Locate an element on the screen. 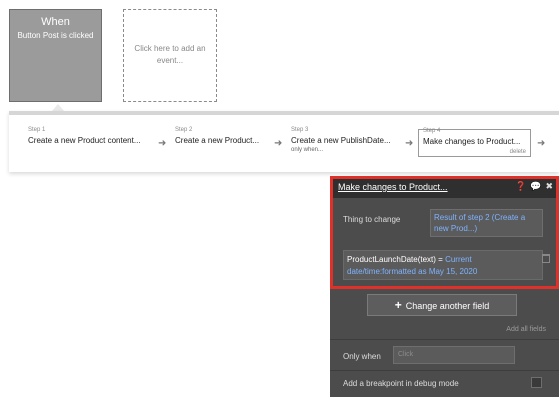 This screenshot has height=397, width=559. event-pointer is located at coordinates (58, 107).